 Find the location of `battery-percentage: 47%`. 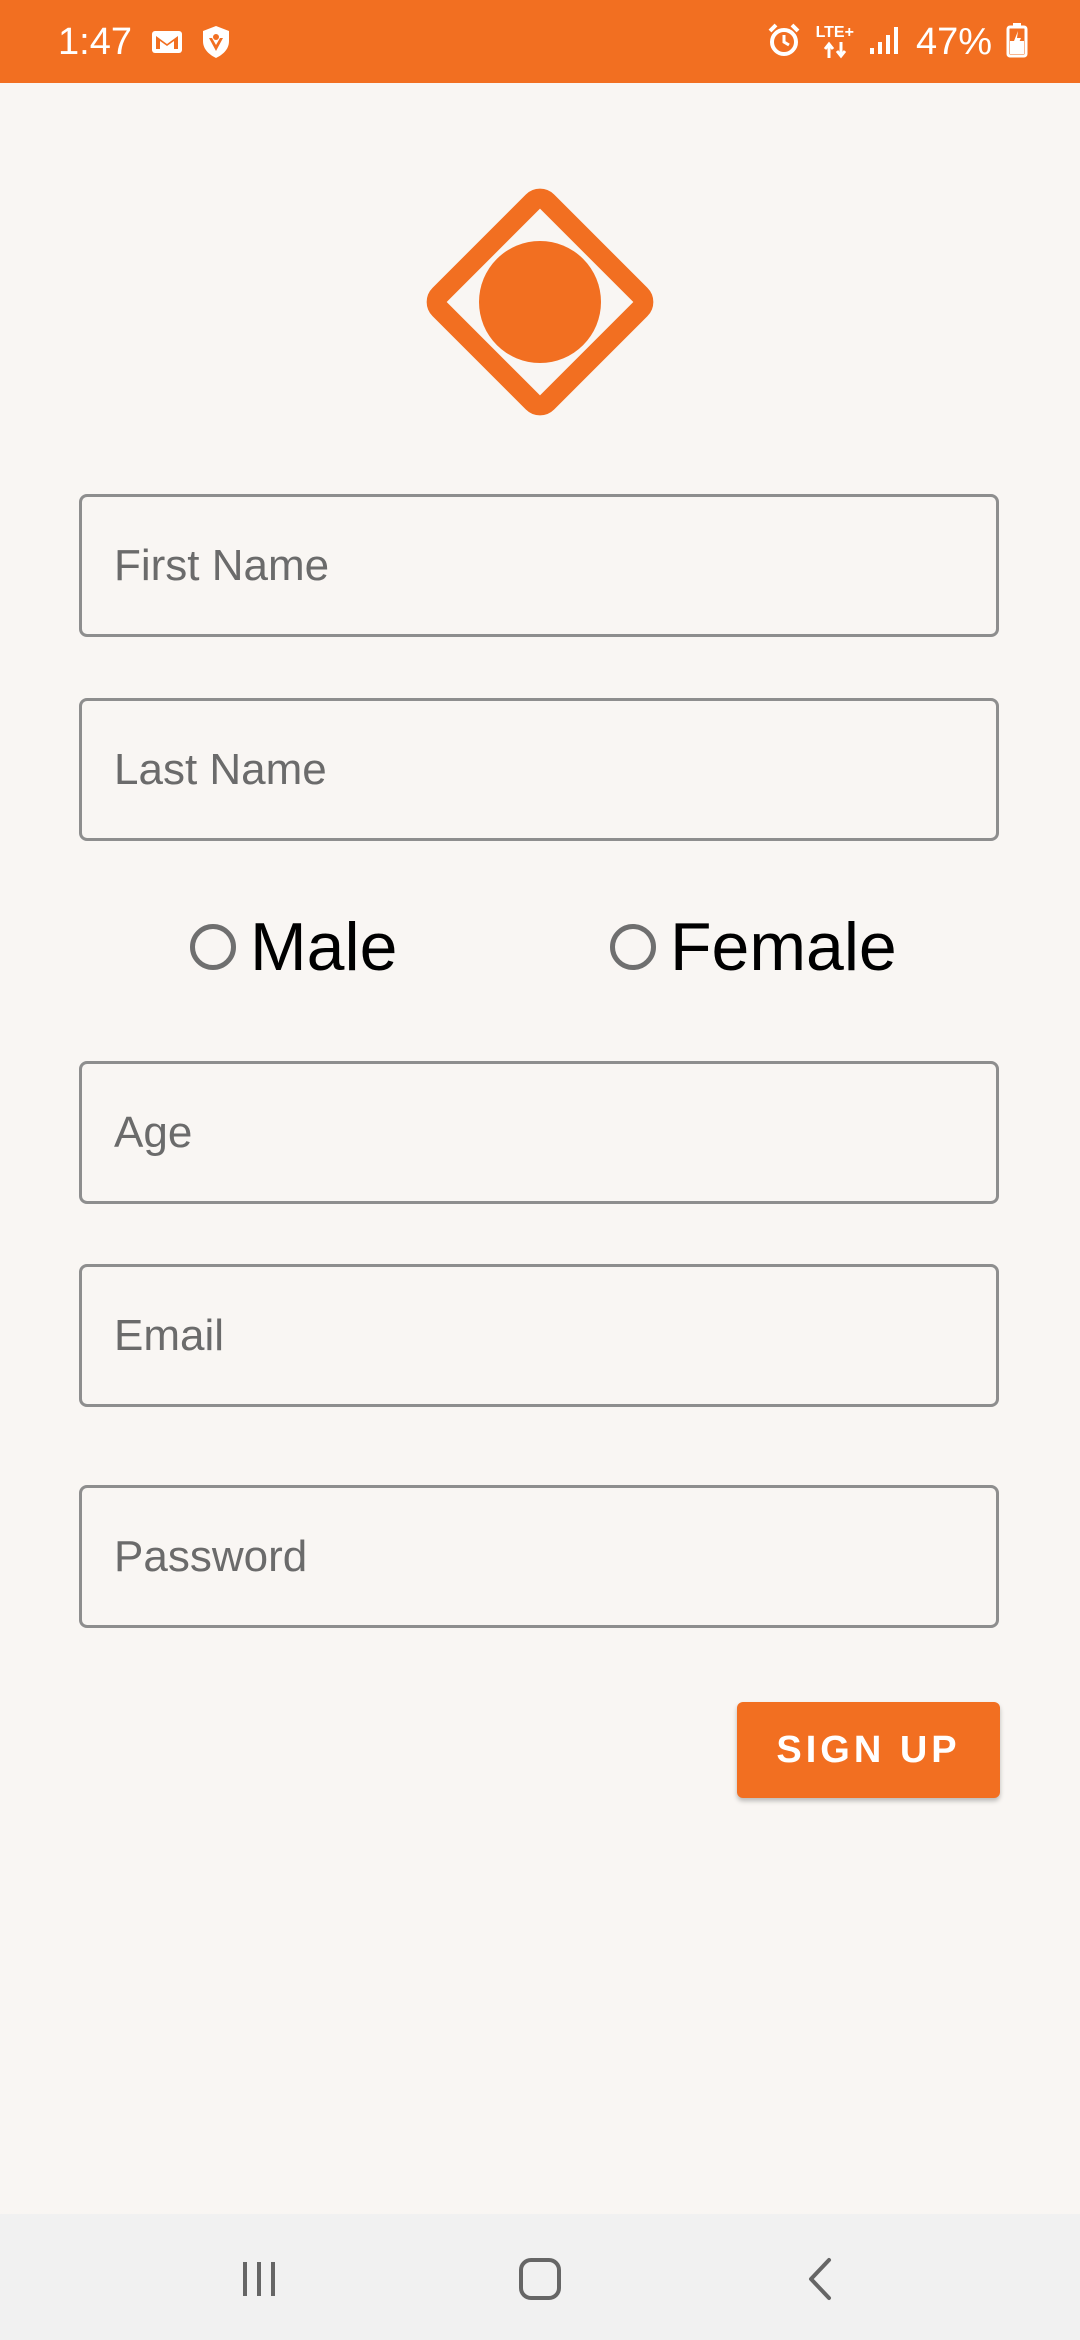

battery-percentage: 47% is located at coordinates (953, 42).